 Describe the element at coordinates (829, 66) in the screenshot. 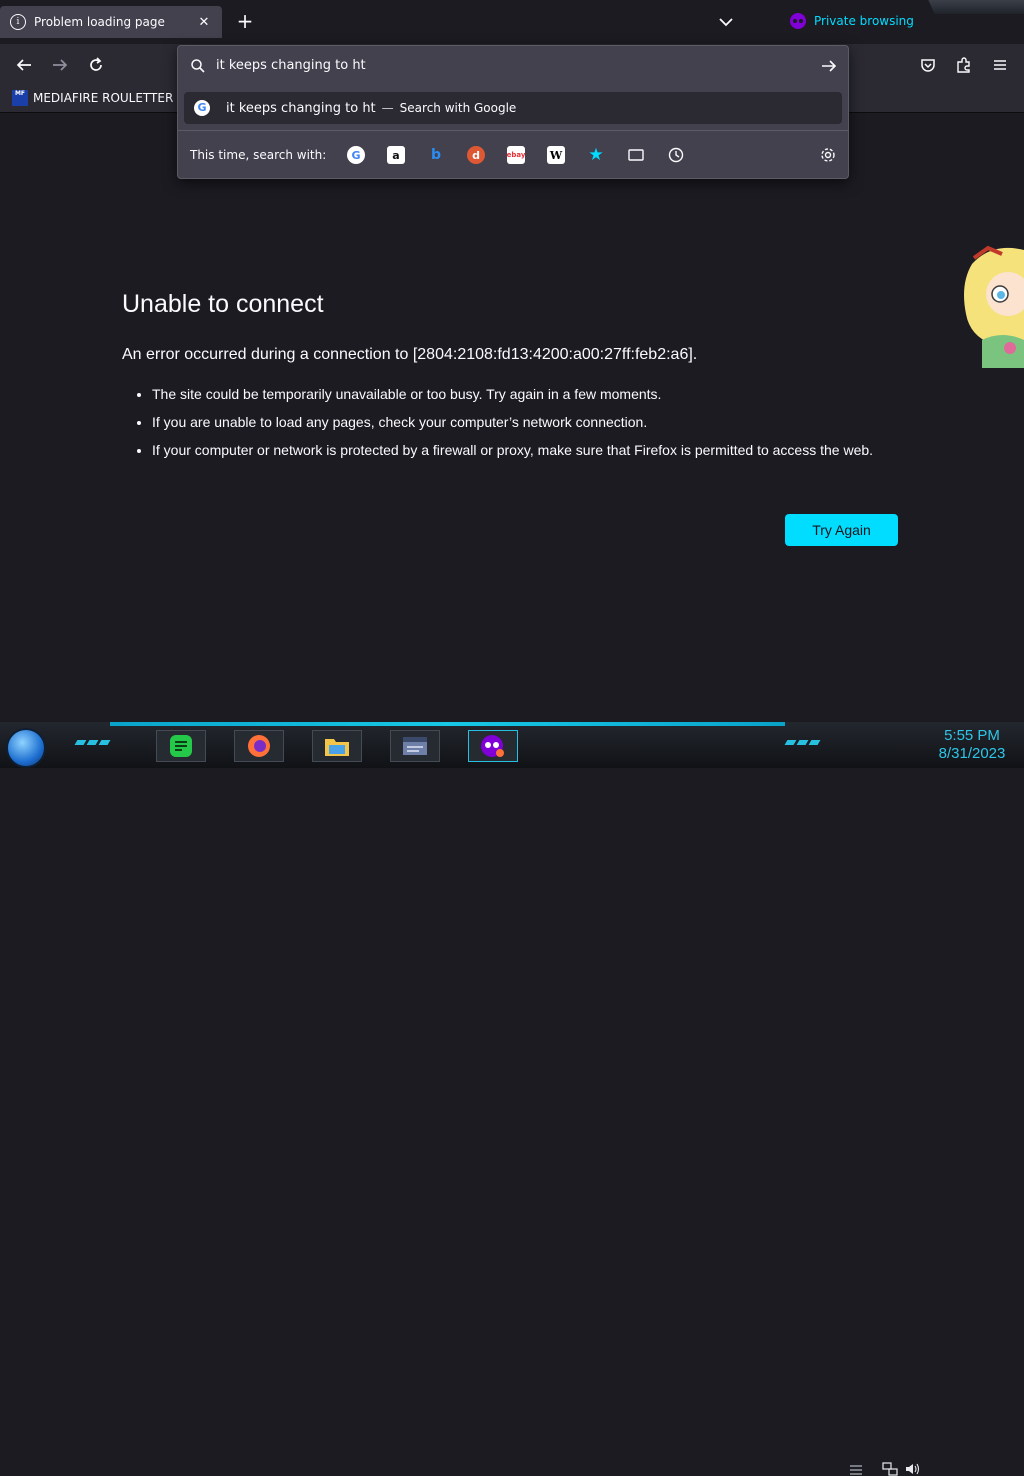

I see `go-arrow-icon` at that location.